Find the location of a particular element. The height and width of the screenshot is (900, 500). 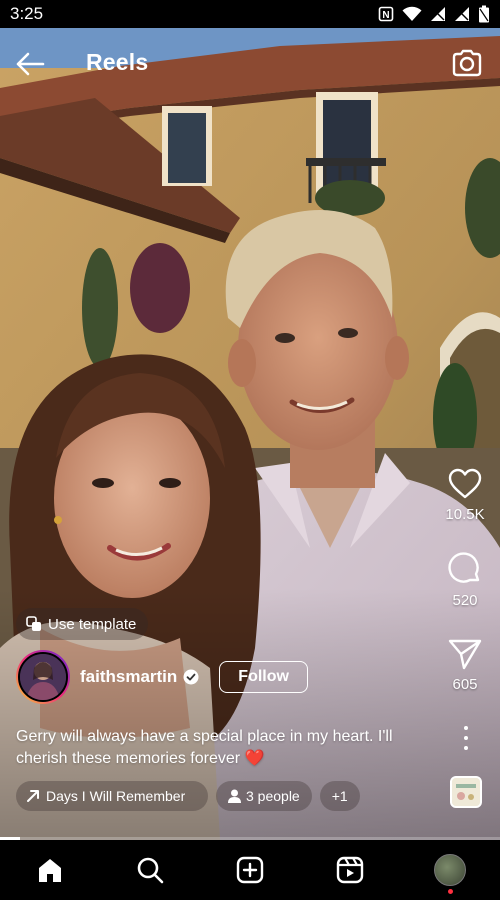

wifi-icon is located at coordinates (412, 13).